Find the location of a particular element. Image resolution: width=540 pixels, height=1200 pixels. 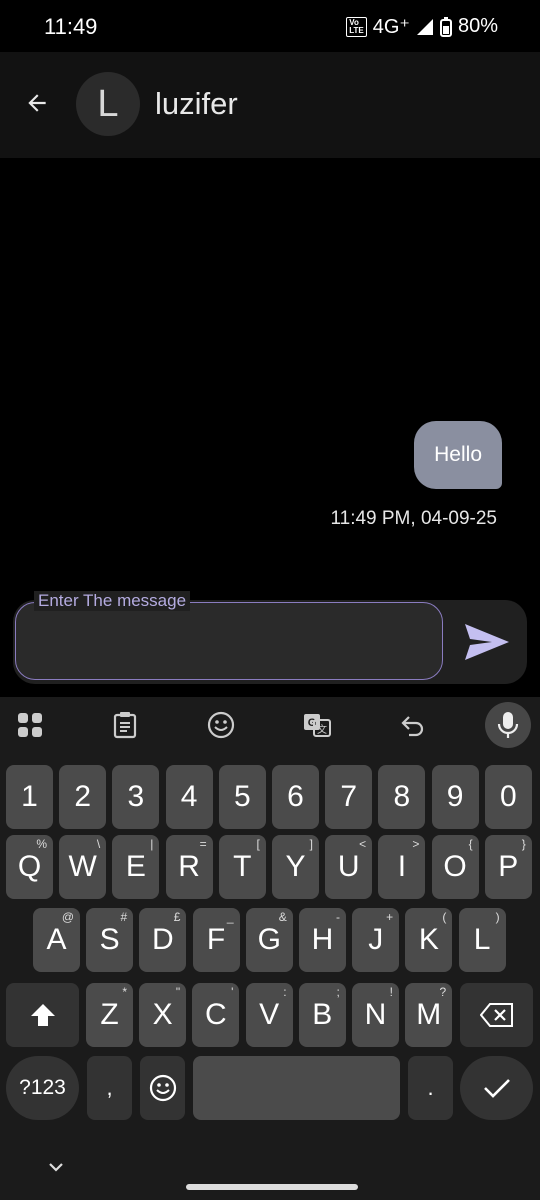

key-4-label: 4 is located at coordinates (189, 796).